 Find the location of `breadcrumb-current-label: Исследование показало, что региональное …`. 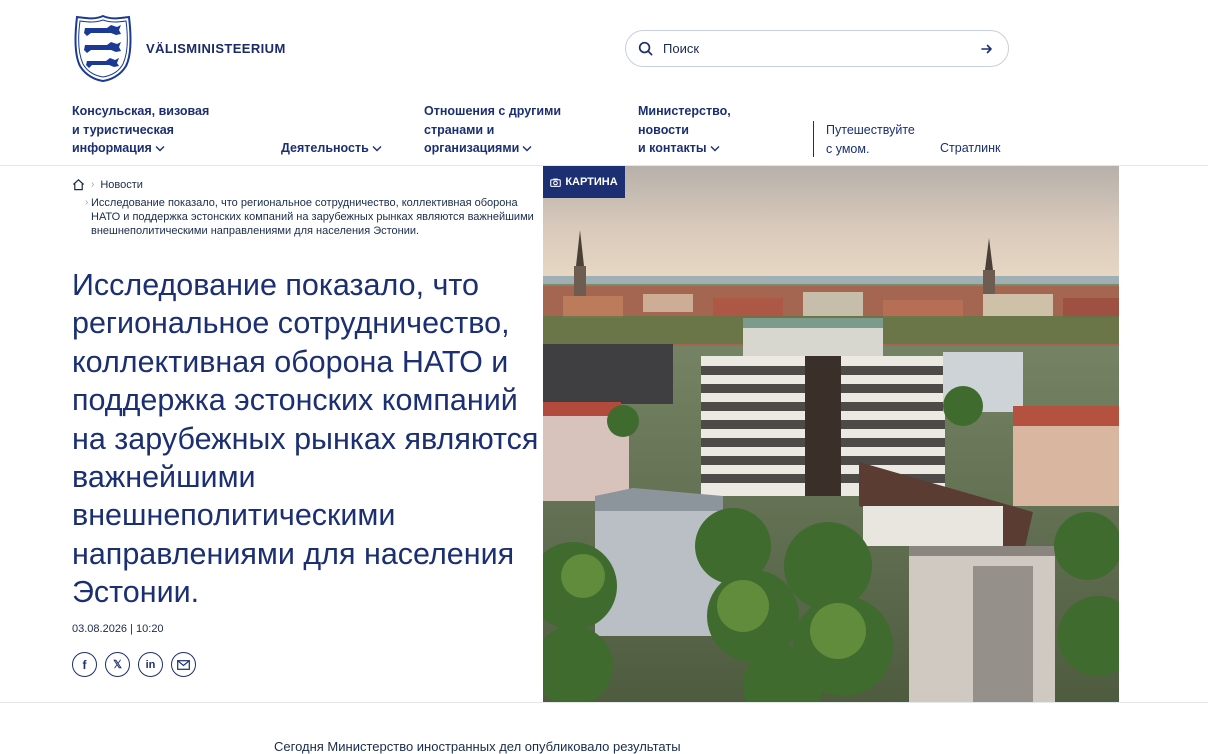

breadcrumb-current-label: Исследование показало, что региональное … is located at coordinates (312, 217).